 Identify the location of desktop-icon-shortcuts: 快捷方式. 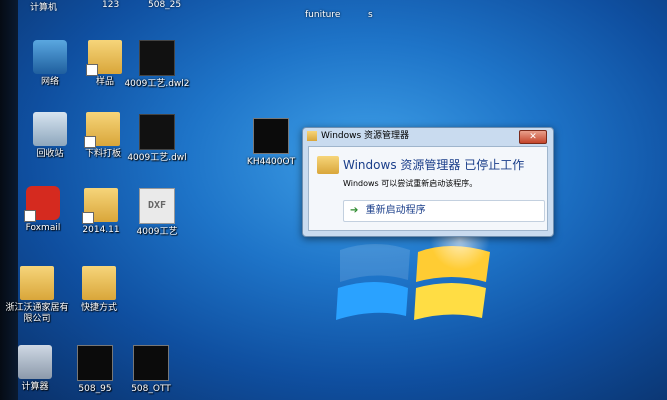
(99, 290).